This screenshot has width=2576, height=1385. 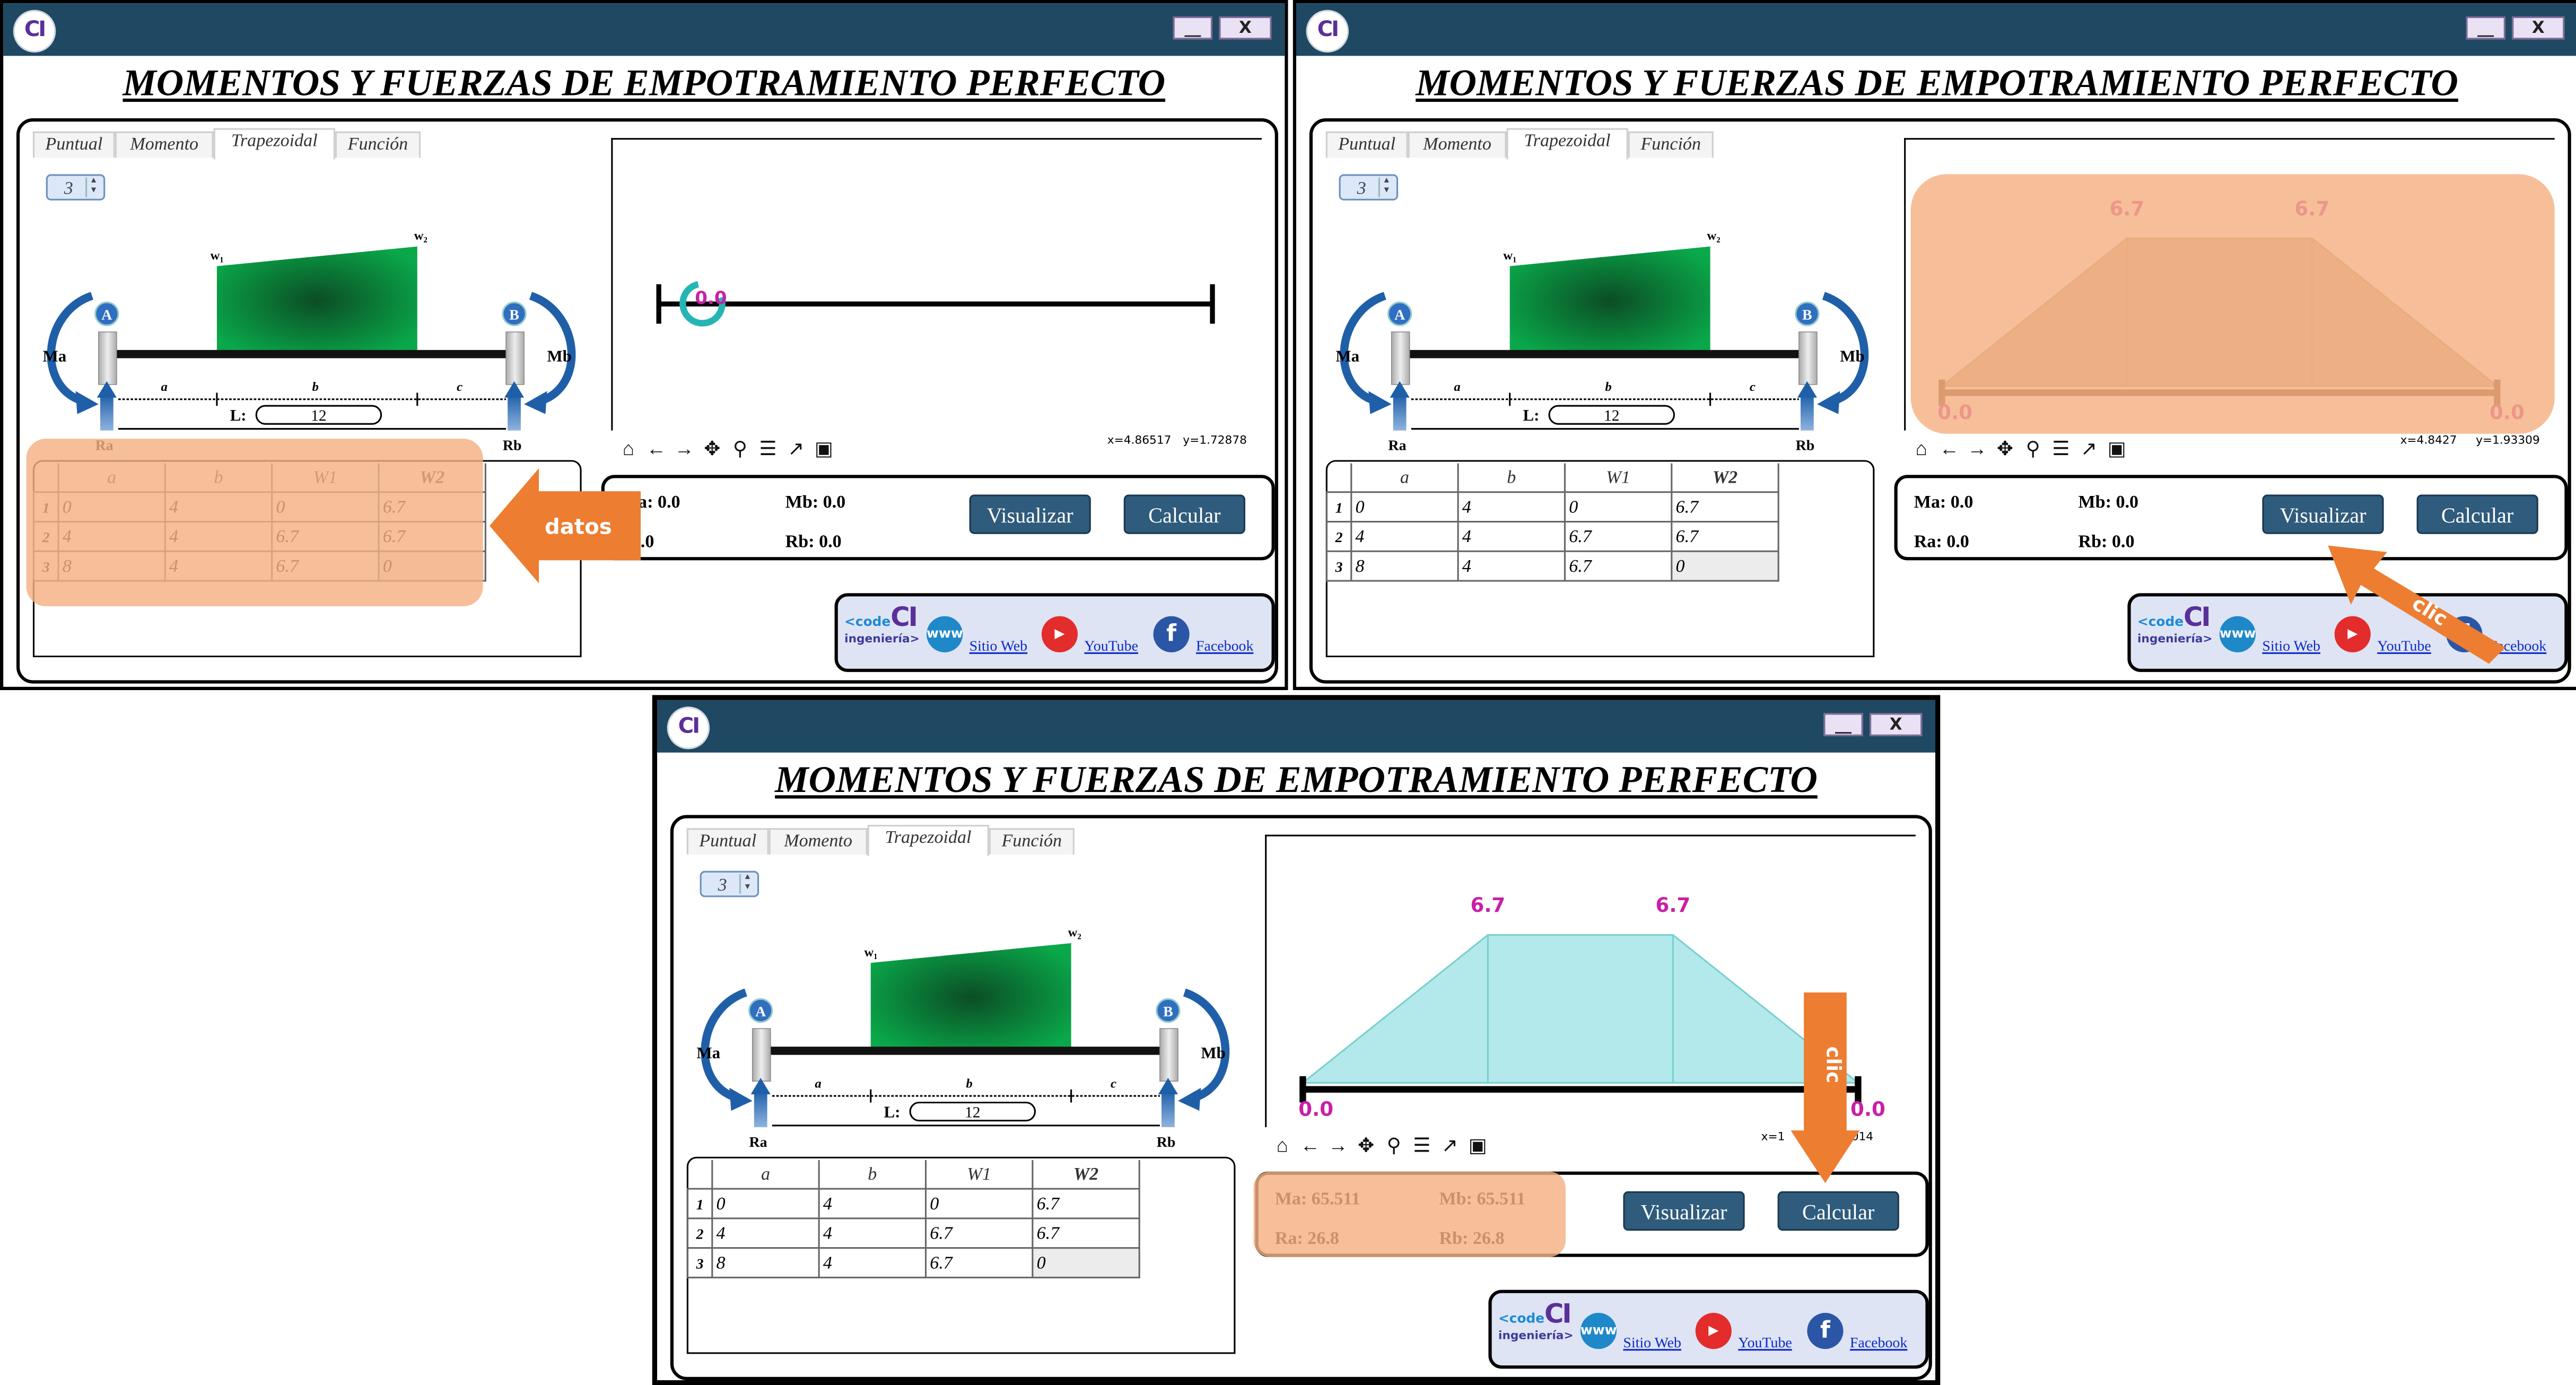 What do you see at coordinates (935, 304) in the screenshot?
I see `load-plot: 0.0` at bounding box center [935, 304].